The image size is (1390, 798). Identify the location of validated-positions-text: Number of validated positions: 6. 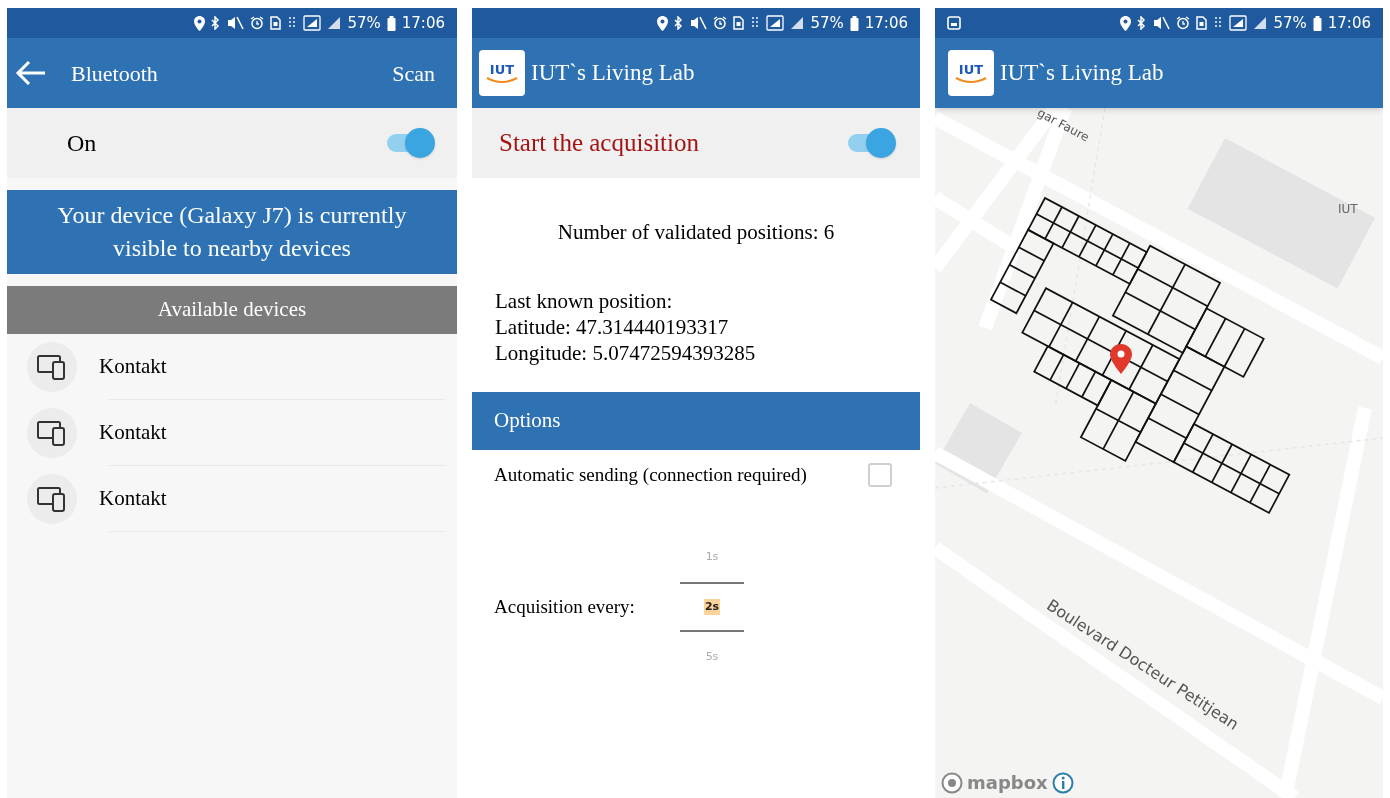
(696, 233).